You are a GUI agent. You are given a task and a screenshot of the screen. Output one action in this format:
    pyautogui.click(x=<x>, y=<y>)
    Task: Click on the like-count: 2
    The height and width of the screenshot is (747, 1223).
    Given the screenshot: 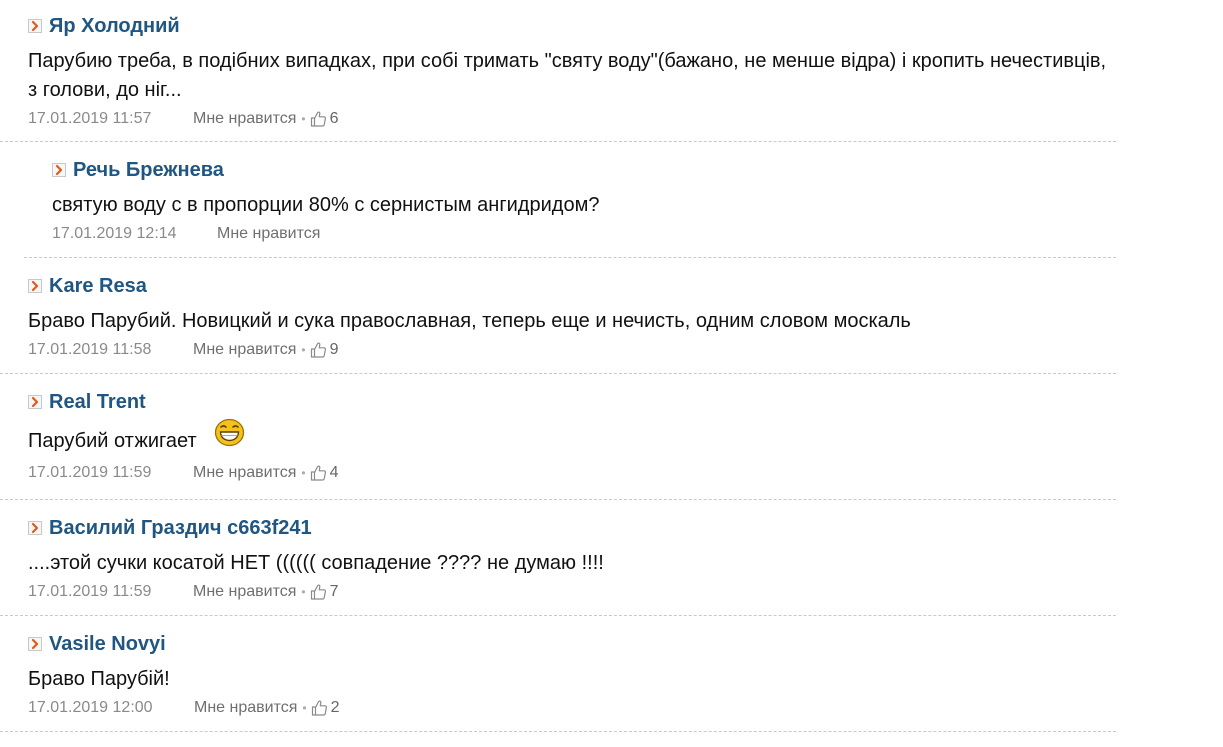 What is the action you would take?
    pyautogui.click(x=335, y=707)
    